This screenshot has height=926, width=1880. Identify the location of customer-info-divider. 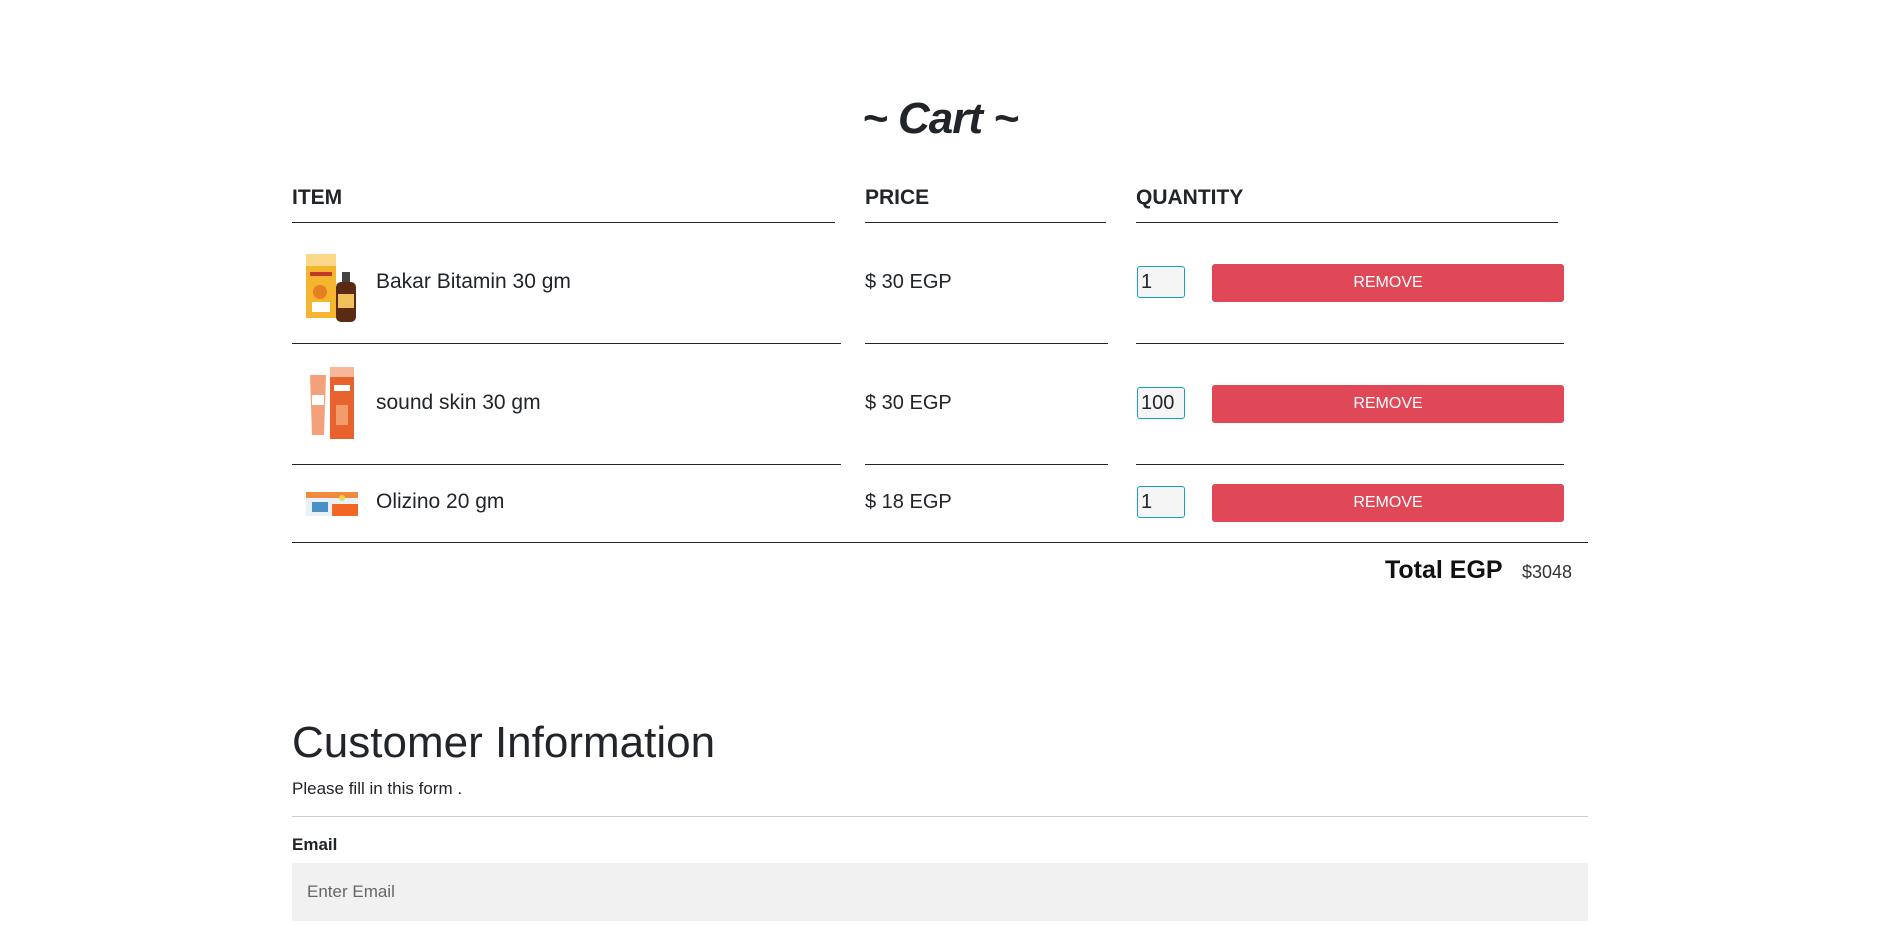
(940, 816).